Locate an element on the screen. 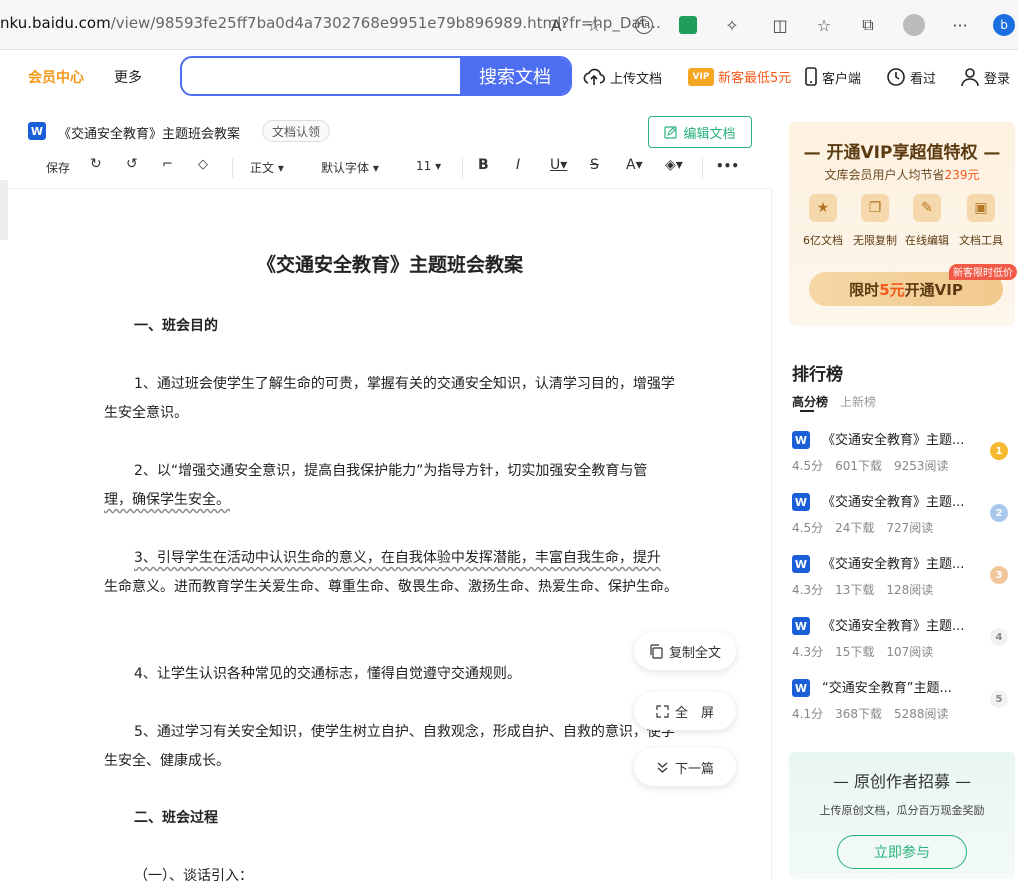 The width and height of the screenshot is (1018, 891). paragraph-style-select: 正文 ▾ is located at coordinates (267, 167).